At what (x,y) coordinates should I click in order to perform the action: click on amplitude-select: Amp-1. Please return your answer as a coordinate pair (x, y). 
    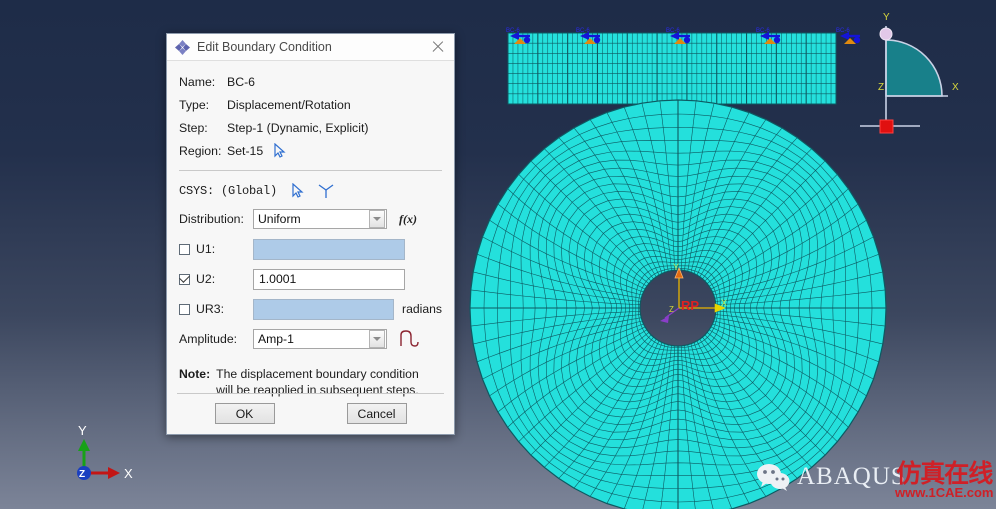
    Looking at the image, I should click on (320, 339).